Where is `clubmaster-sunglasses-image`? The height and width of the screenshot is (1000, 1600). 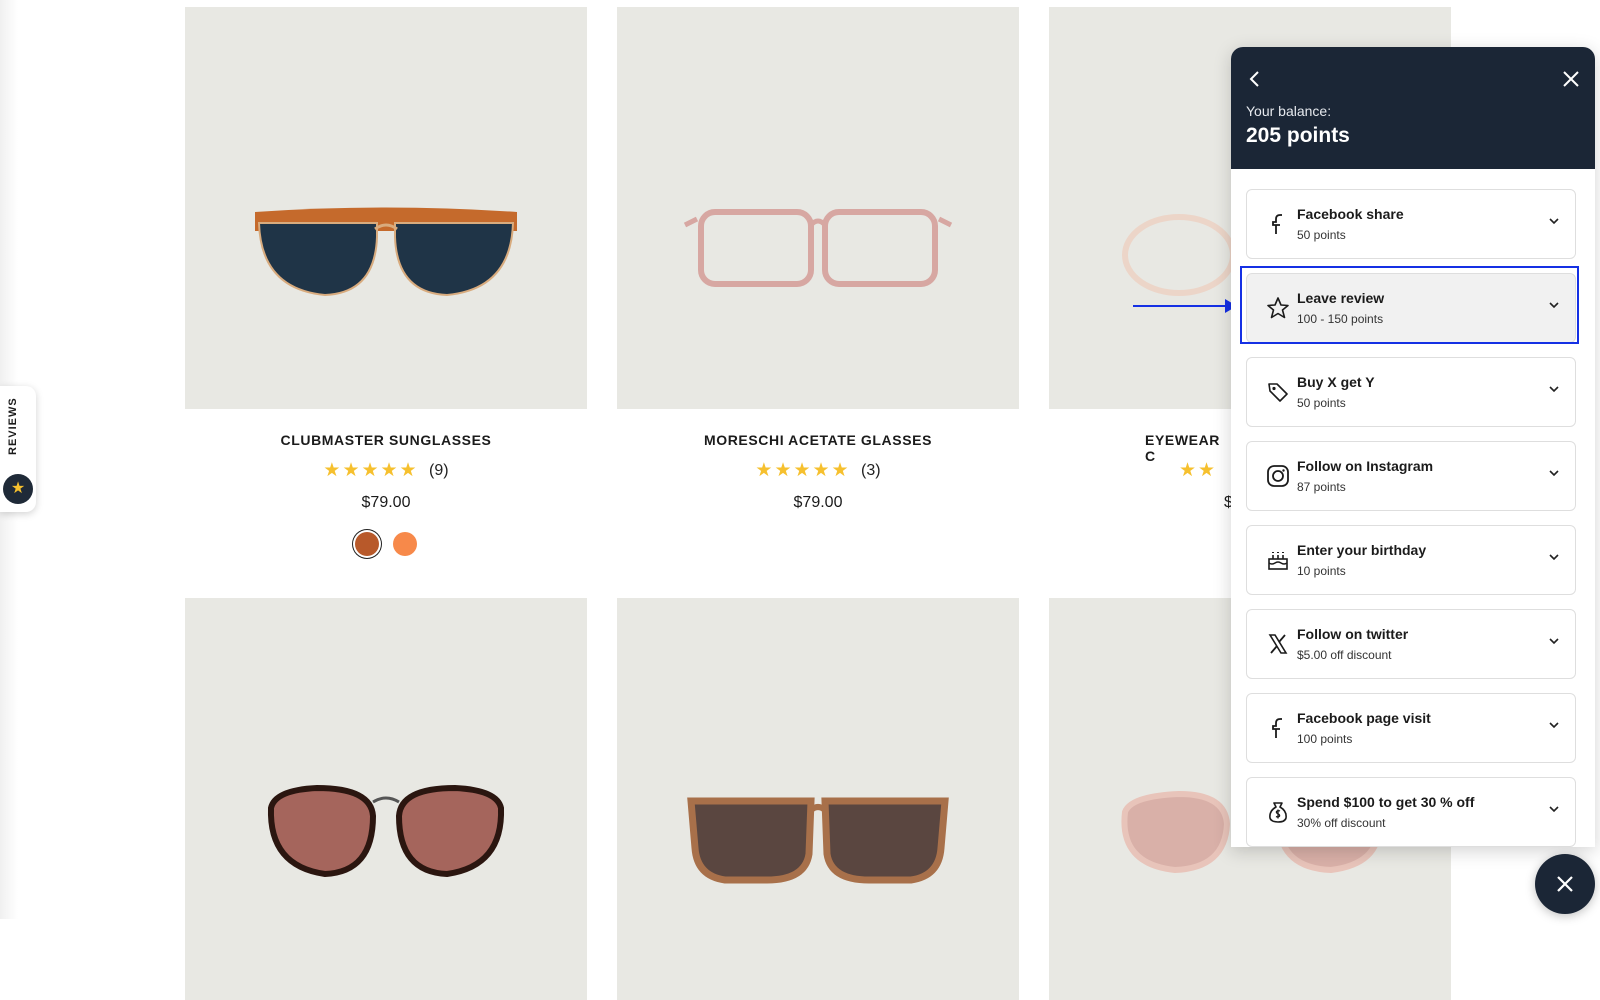
clubmaster-sunglasses-image is located at coordinates (386, 252).